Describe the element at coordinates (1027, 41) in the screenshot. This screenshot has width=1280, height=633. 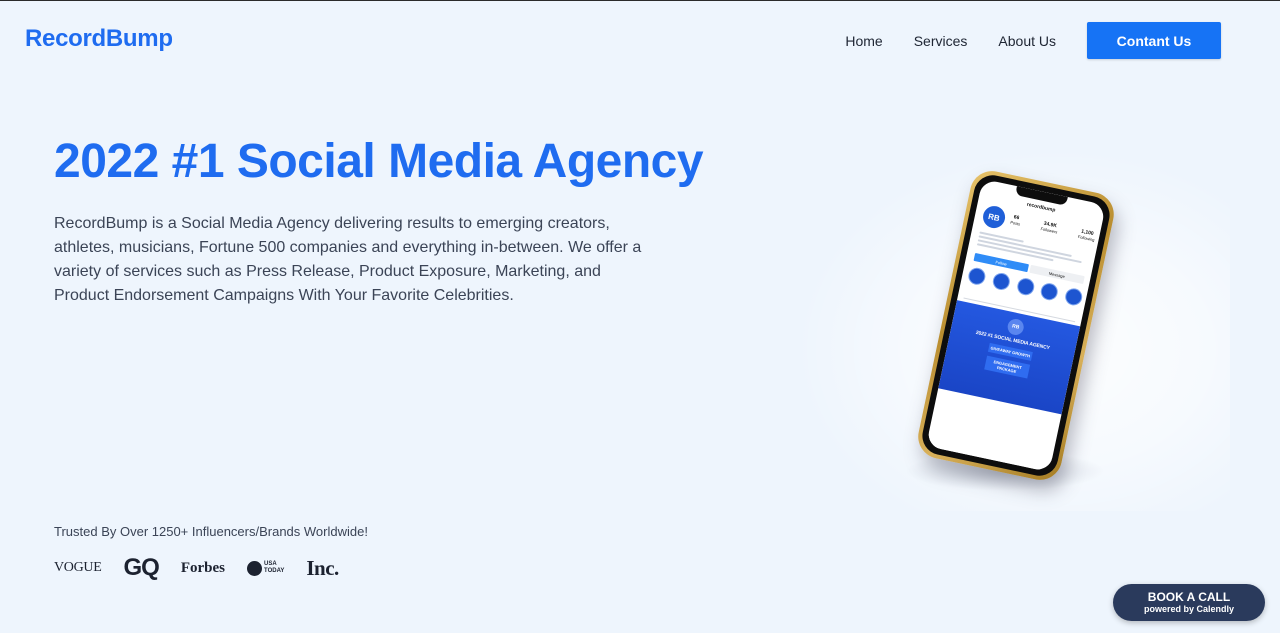
I see `nav-about-us: About Us` at that location.